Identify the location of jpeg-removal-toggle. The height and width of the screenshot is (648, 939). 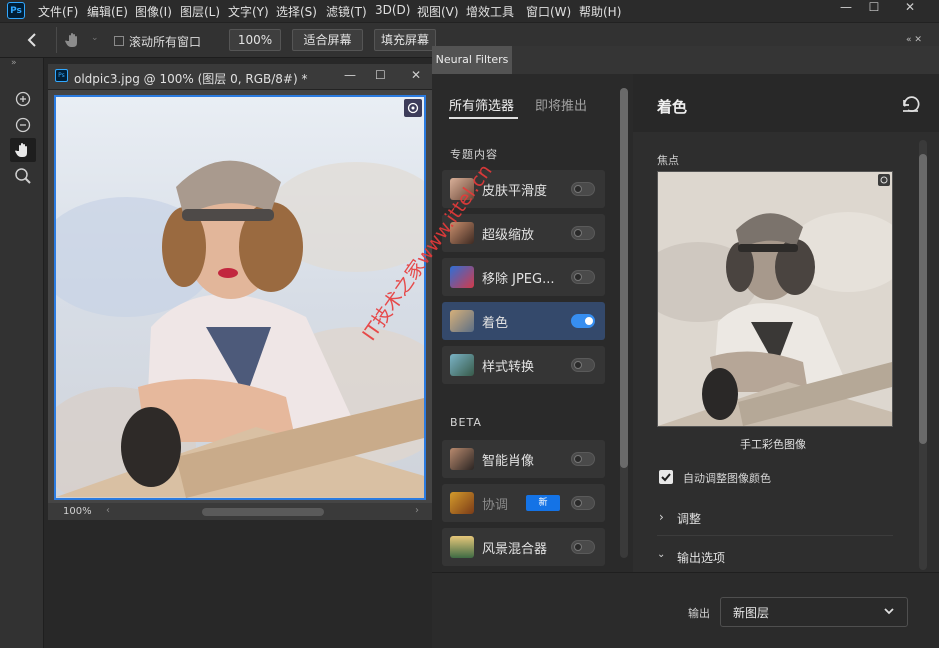
(583, 277).